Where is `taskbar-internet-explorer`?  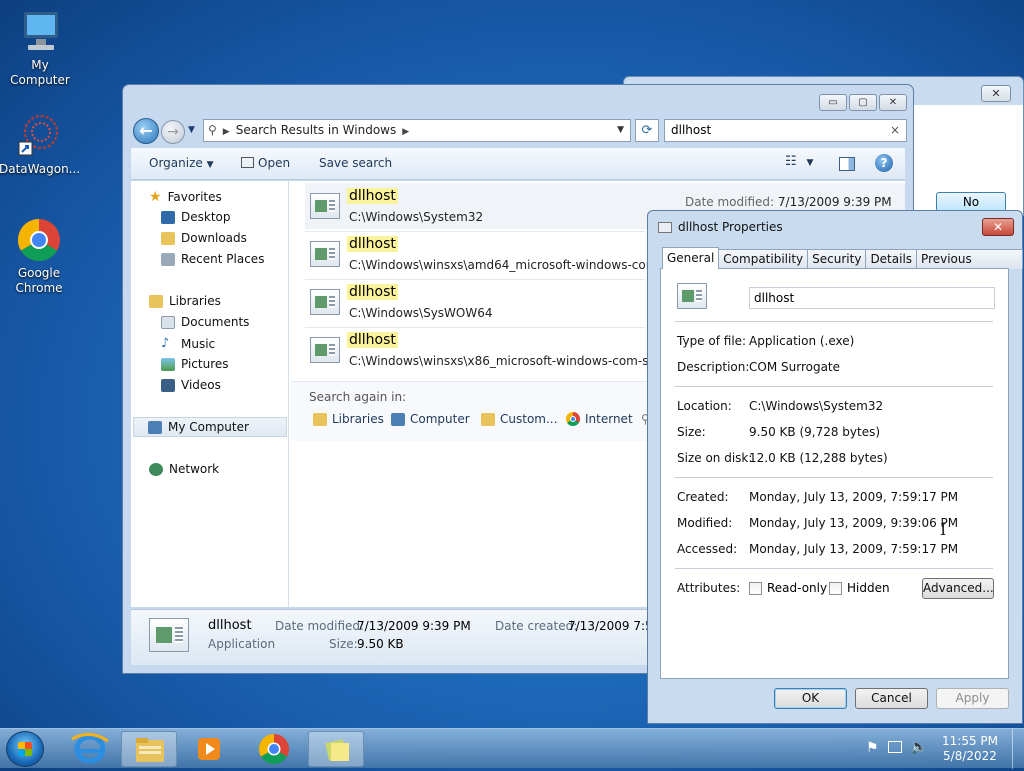
taskbar-internet-explorer is located at coordinates (90, 749).